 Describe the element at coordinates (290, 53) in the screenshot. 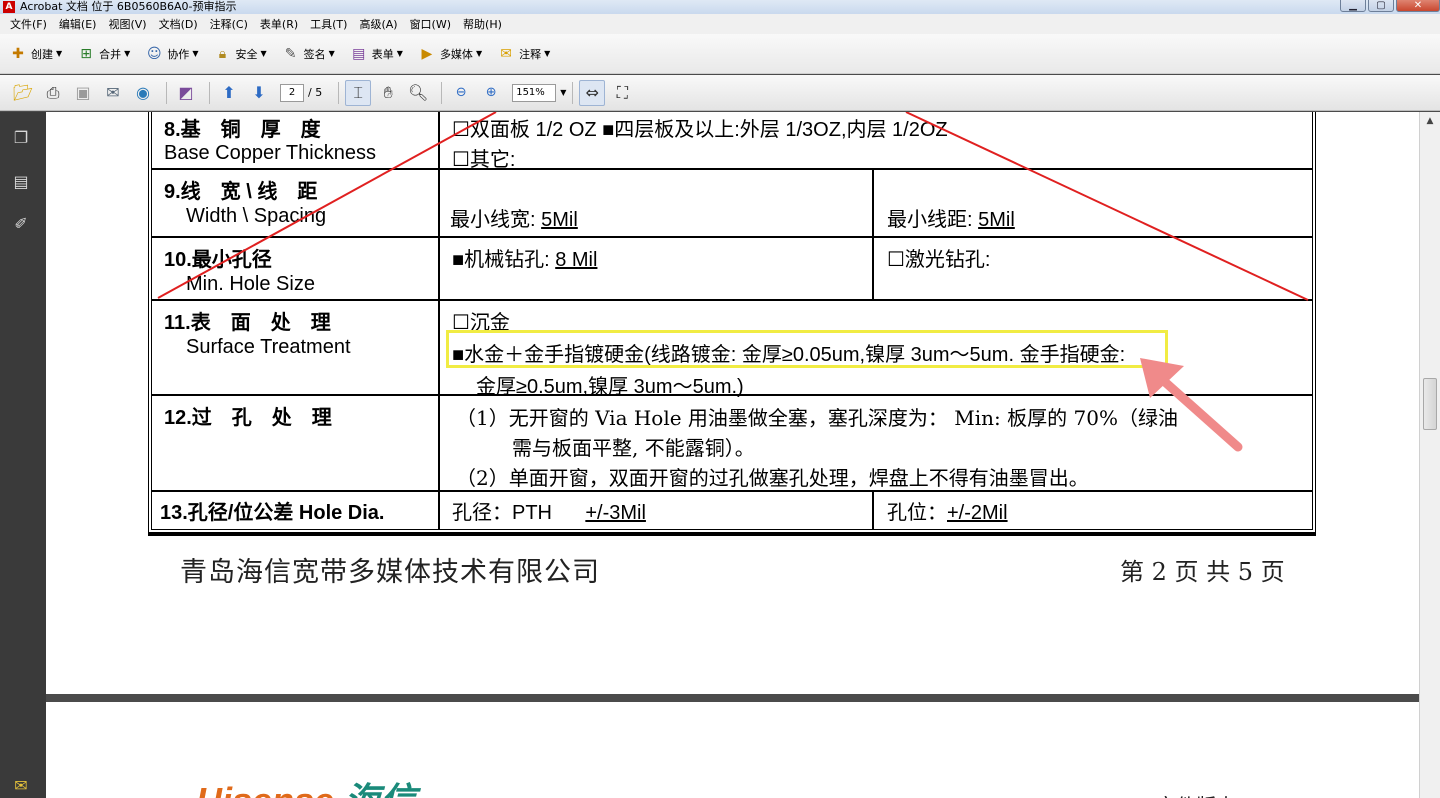

I see `pen-icon: ✎` at that location.